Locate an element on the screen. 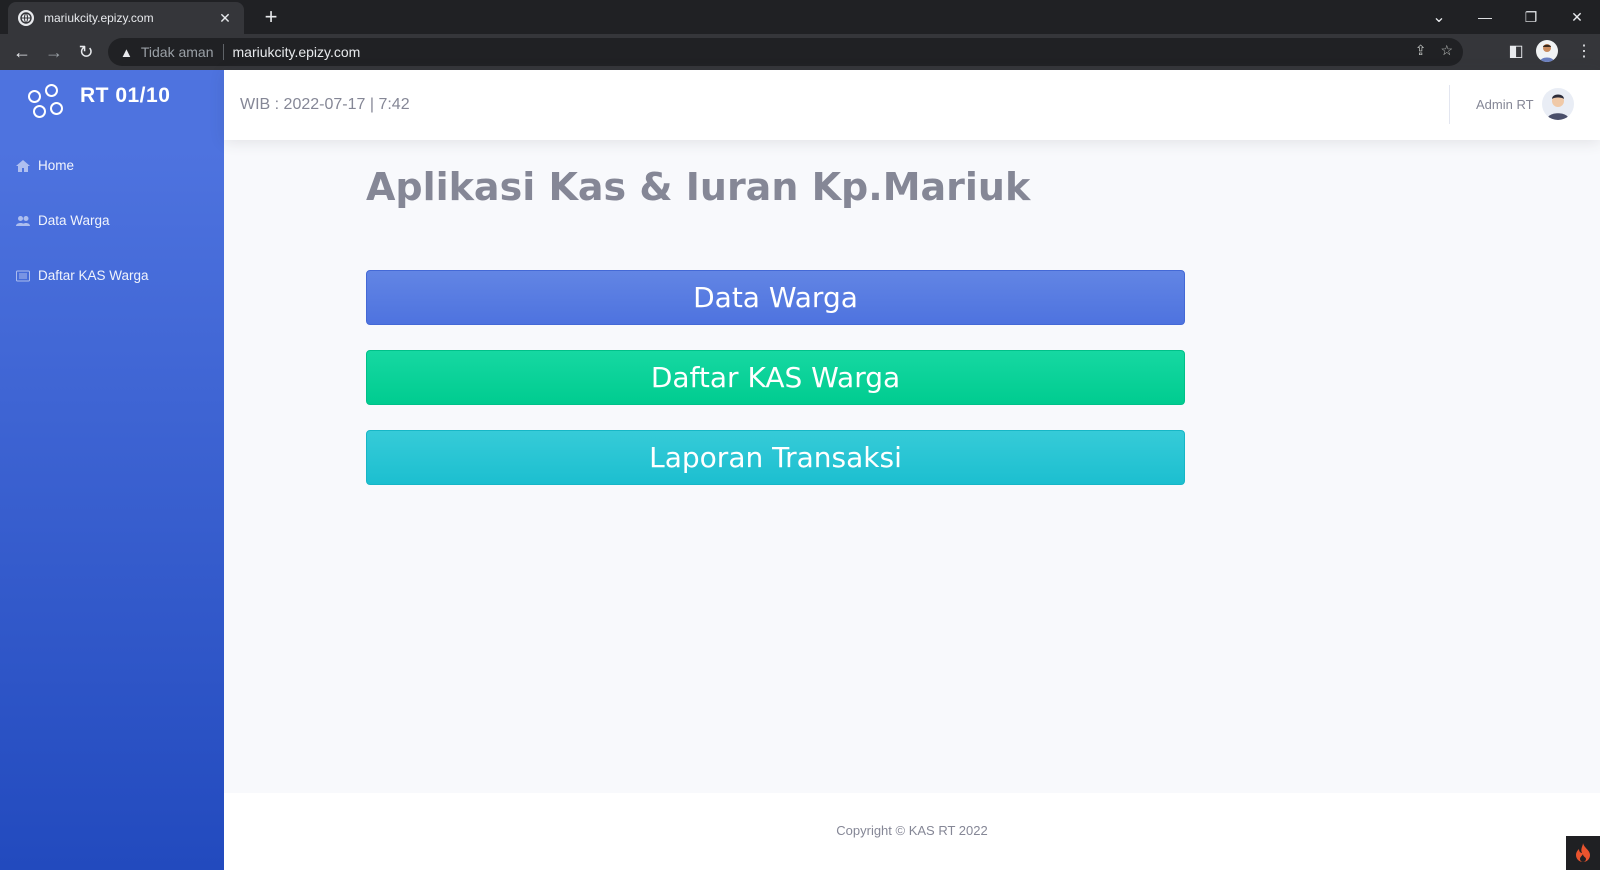 Image resolution: width=1600 pixels, height=870 pixels. flame-icon is located at coordinates (1583, 853).